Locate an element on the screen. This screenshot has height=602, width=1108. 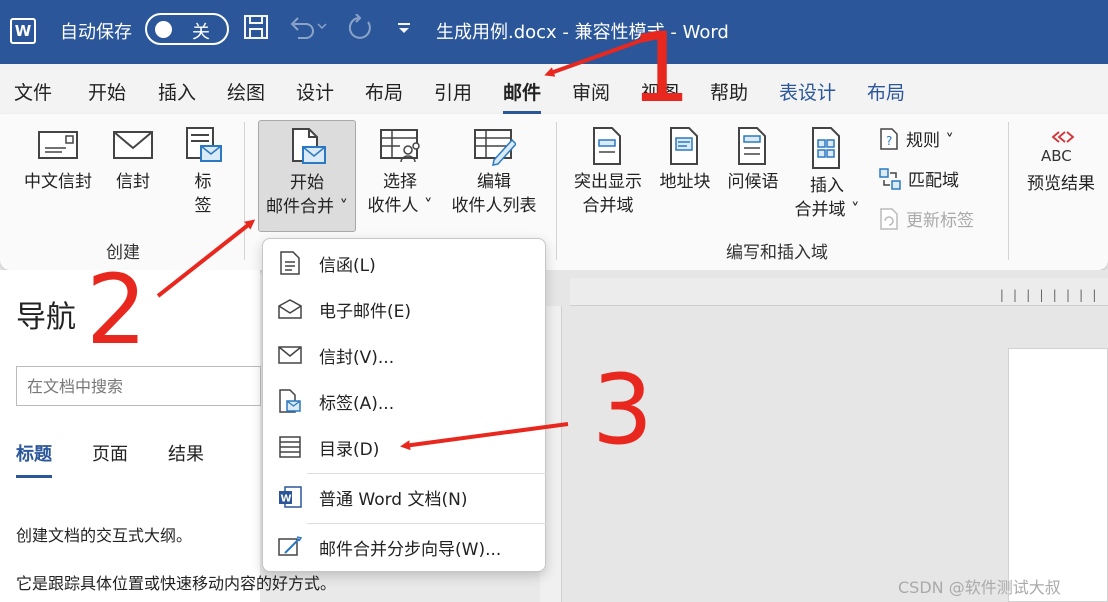
annotation-number-2: 2 is located at coordinates (117, 310).